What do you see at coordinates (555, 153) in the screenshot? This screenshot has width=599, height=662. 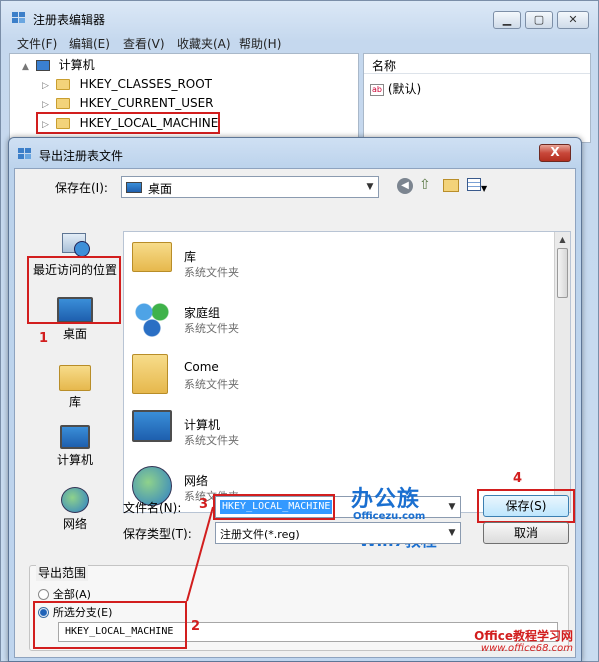 I see `dialog-close-button: X` at bounding box center [555, 153].